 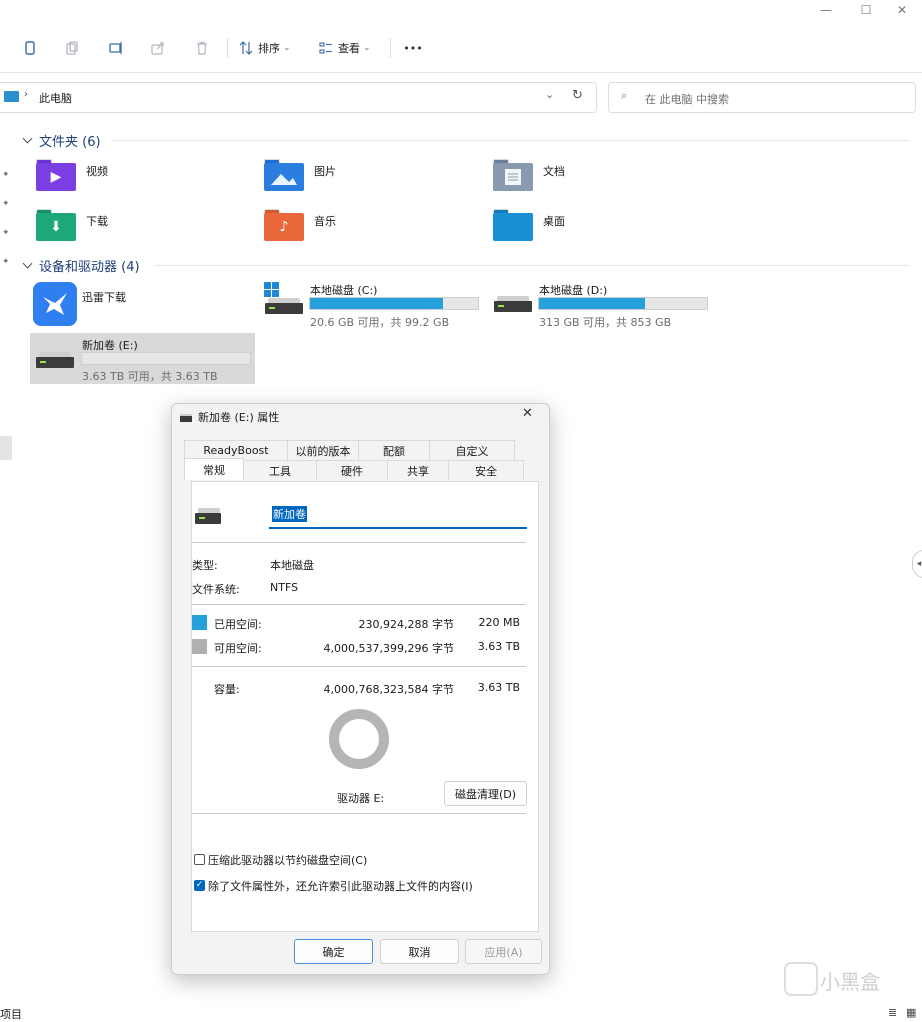 What do you see at coordinates (325, 221) in the screenshot?
I see `folder-label: 音乐` at bounding box center [325, 221].